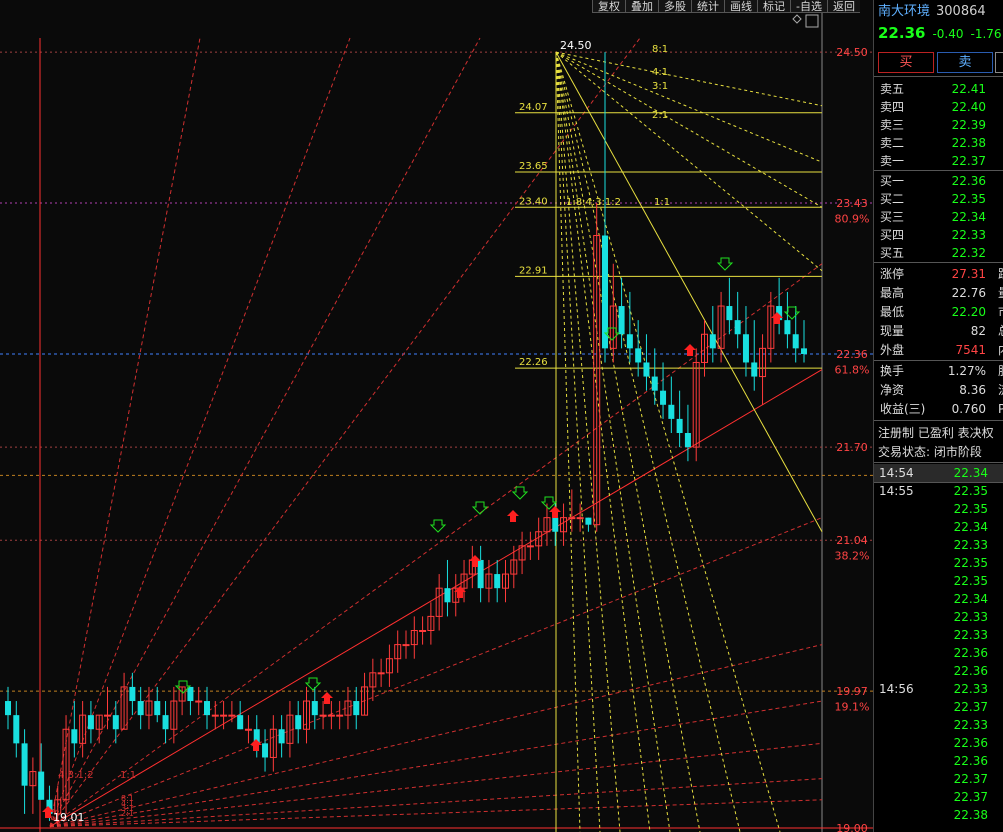 The image size is (1003, 832). I want to click on quote-row-label: 买一, so click(892, 181).